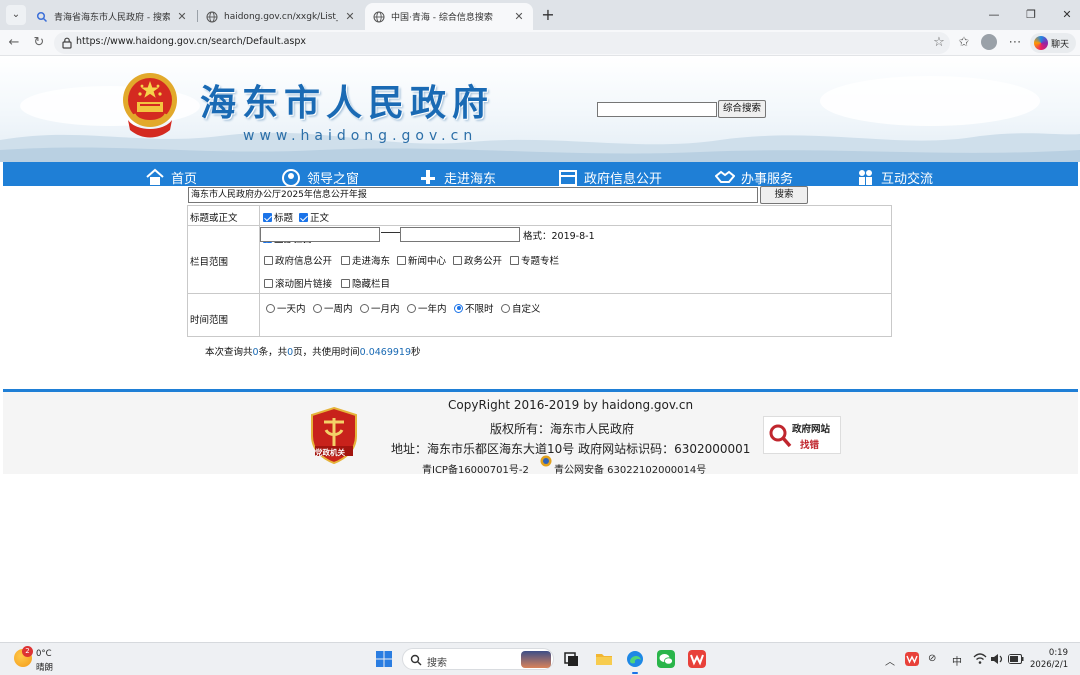  I want to click on task-view-icon, so click(571, 659).